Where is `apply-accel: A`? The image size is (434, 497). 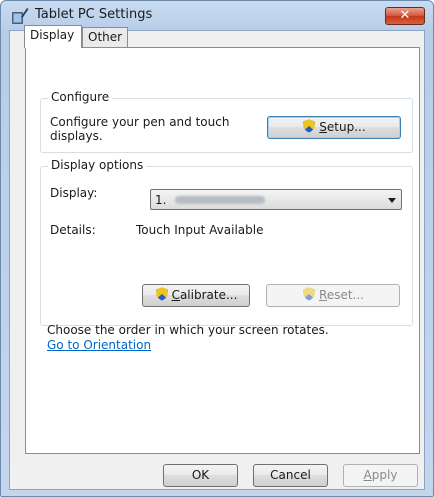
apply-accel: A is located at coordinates (367, 475).